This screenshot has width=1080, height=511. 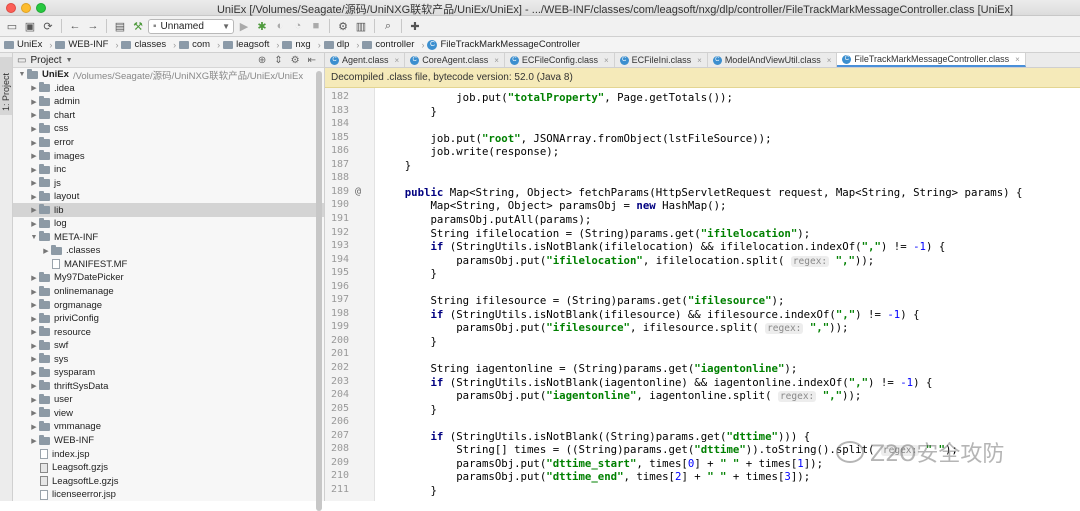 What do you see at coordinates (168, 400) in the screenshot?
I see `tree-item: ▶ user` at bounding box center [168, 400].